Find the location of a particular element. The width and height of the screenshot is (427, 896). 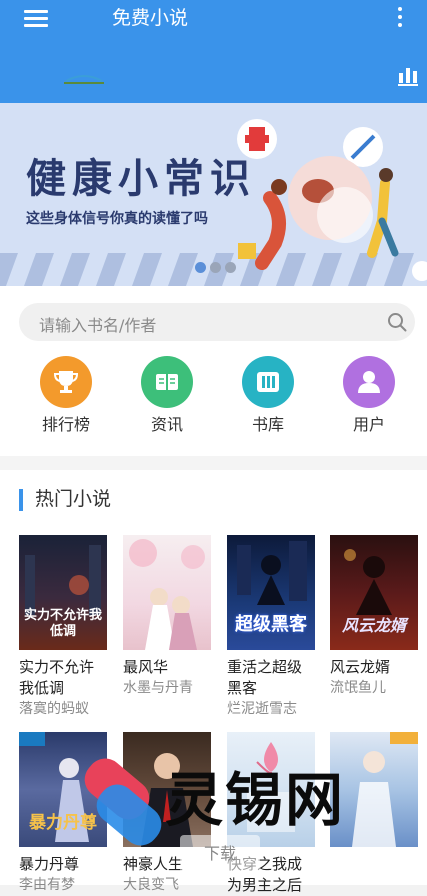

news-icon is located at coordinates (167, 382).